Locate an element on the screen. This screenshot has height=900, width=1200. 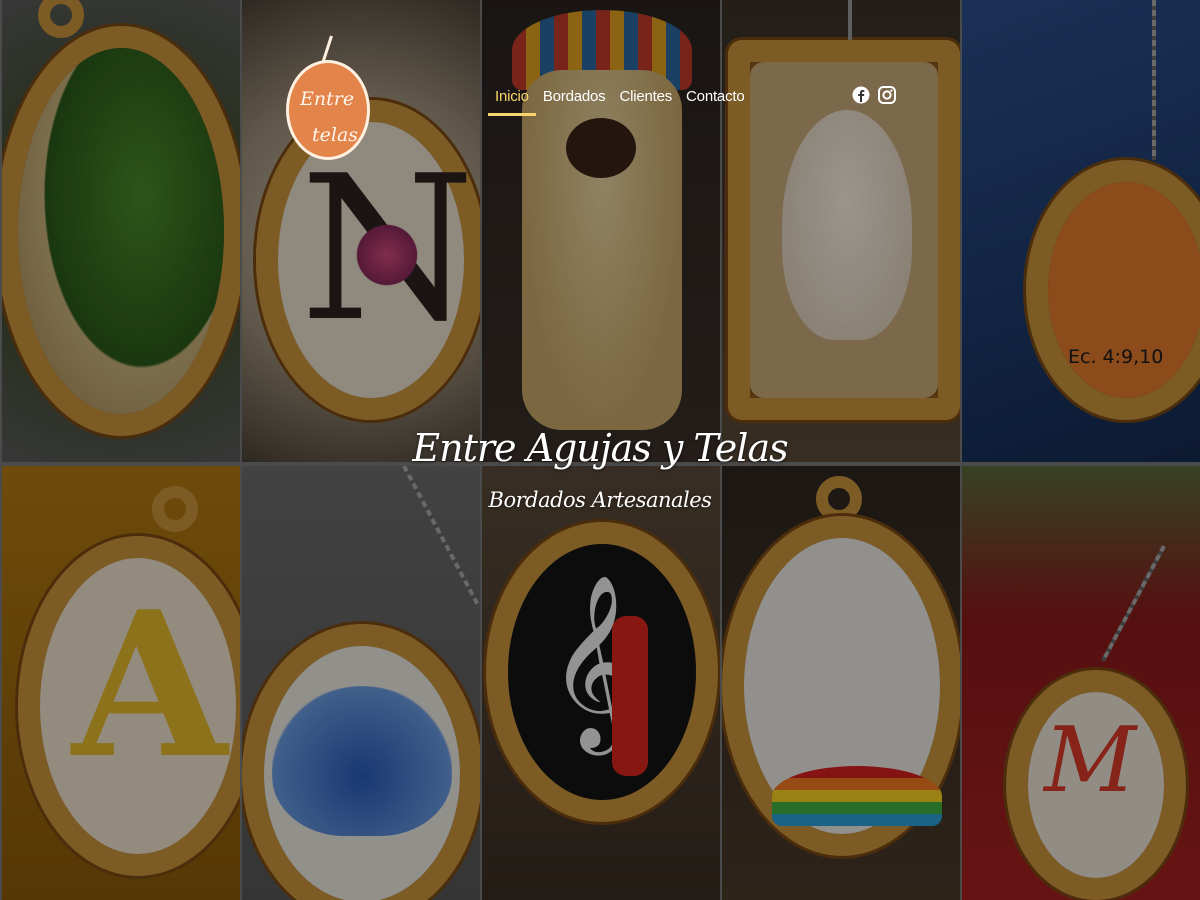
verse-text: Ec. 4:9,10 is located at coordinates (1116, 357).